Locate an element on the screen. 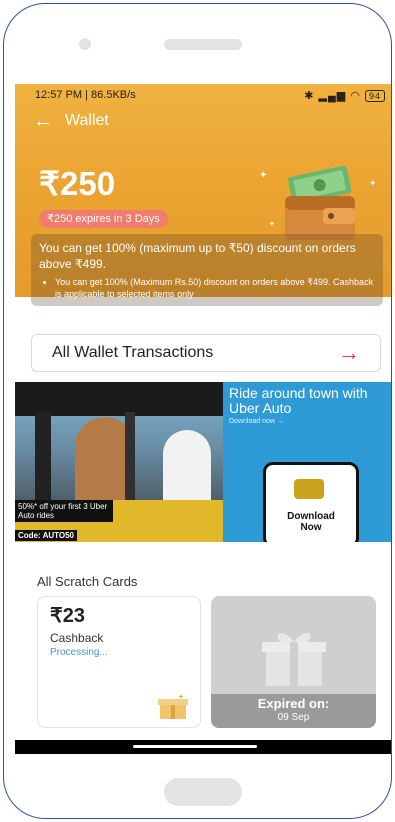  promo-code: Code: AUTO50 is located at coordinates (46, 535).